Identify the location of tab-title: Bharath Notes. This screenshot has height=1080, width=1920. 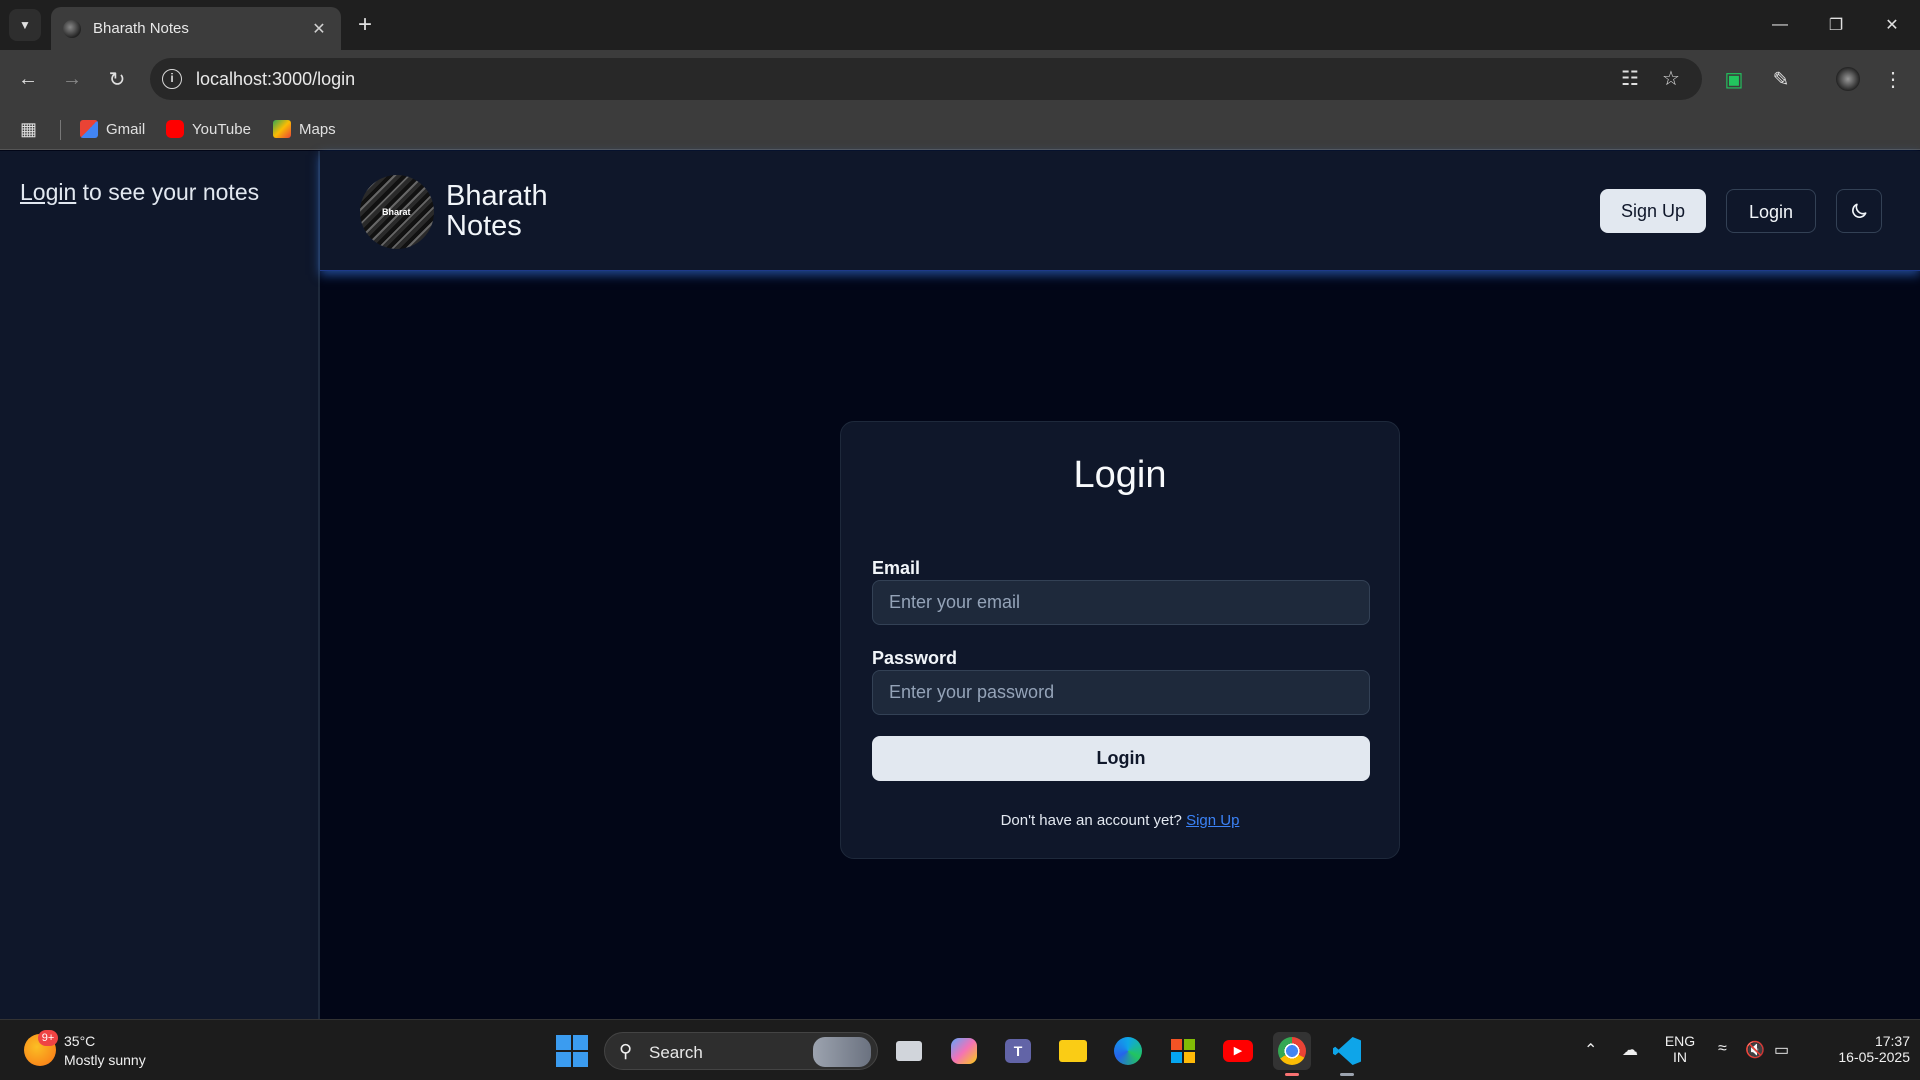
(141, 28).